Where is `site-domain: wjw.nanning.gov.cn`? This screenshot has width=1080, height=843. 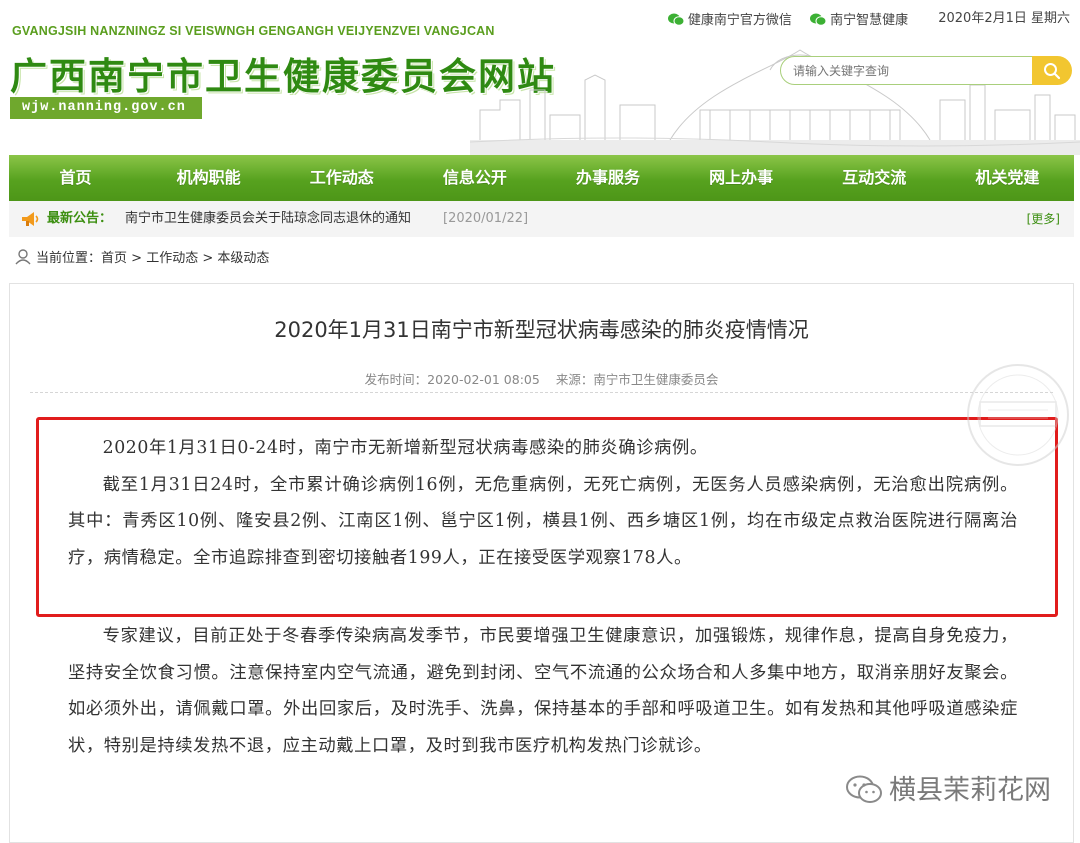 site-domain: wjw.nanning.gov.cn is located at coordinates (106, 108).